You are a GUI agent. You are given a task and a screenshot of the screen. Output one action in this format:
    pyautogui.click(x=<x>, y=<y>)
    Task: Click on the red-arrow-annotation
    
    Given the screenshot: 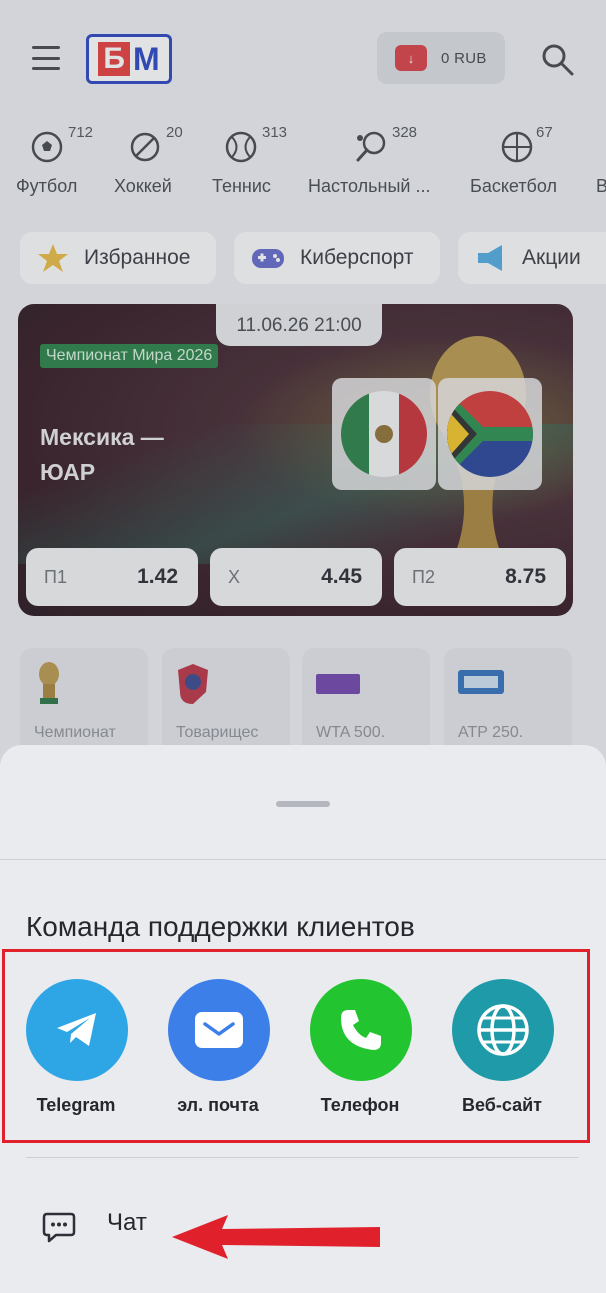 What is the action you would take?
    pyautogui.click(x=276, y=1237)
    